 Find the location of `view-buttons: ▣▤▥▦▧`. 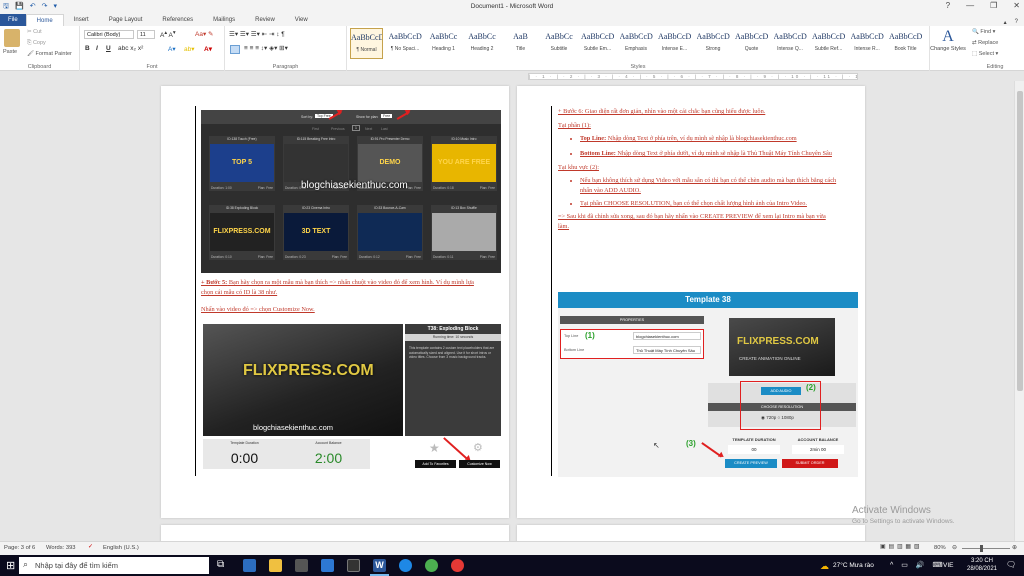

view-buttons: ▣▤▥▦▧ is located at coordinates (901, 547).